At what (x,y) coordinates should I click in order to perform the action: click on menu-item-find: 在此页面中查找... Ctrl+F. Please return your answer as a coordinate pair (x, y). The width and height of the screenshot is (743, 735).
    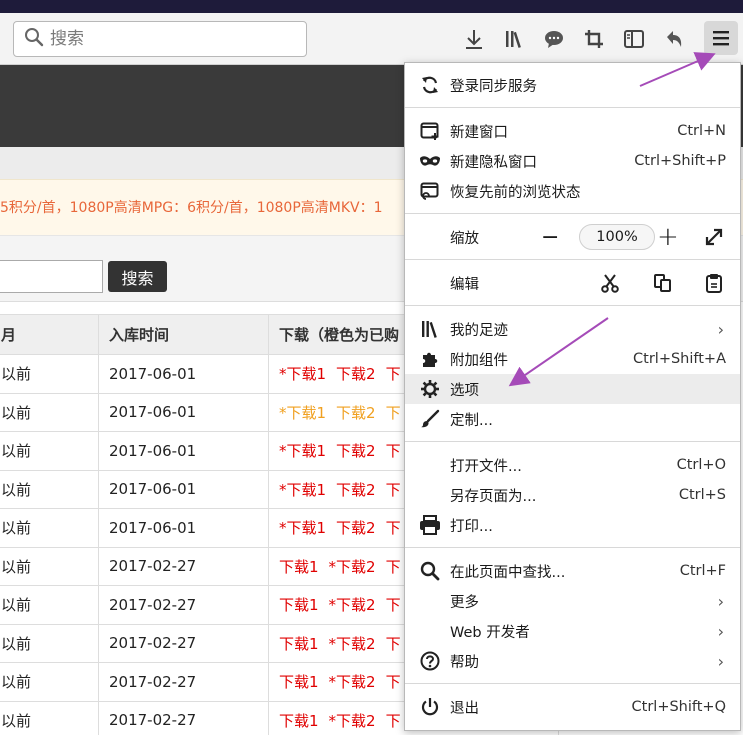
    Looking at the image, I should click on (572, 571).